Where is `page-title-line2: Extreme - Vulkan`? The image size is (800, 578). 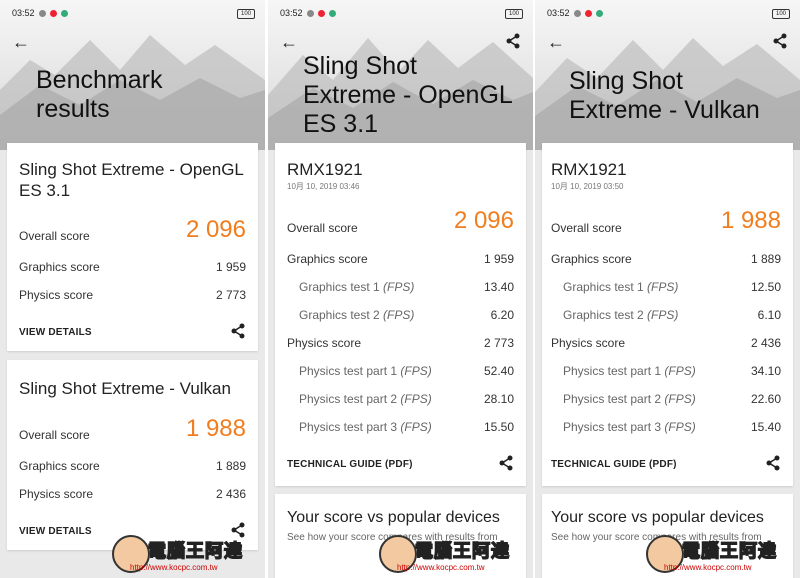
page-title-line2: Extreme - Vulkan is located at coordinates (664, 110).